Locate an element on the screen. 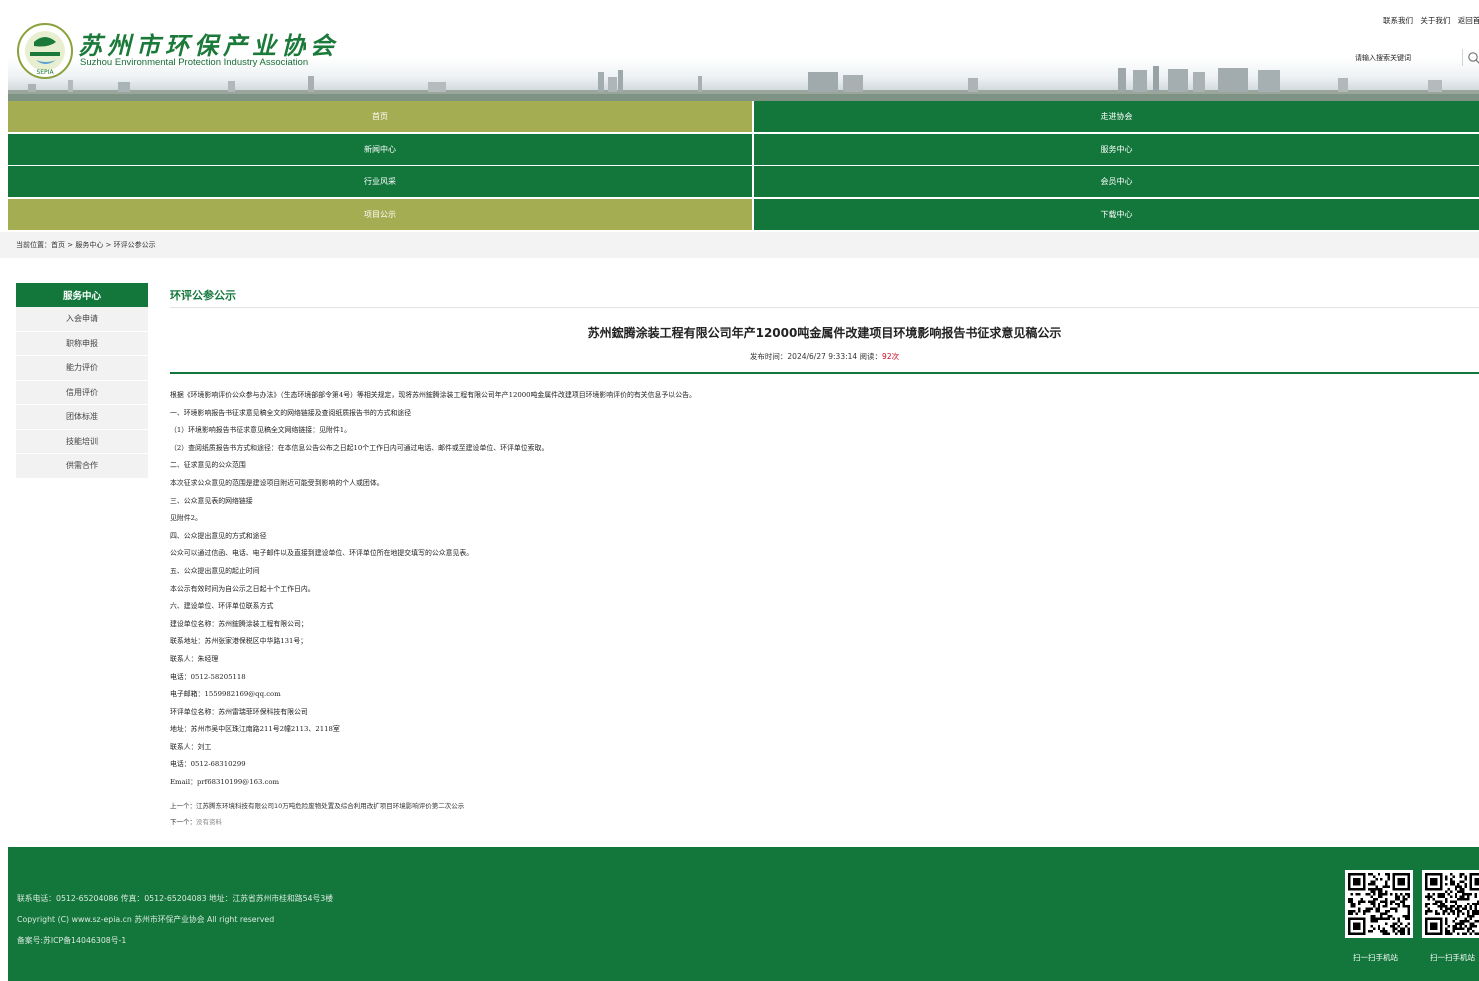  article-paragraph: 联系人：刘工 is located at coordinates (191, 746).